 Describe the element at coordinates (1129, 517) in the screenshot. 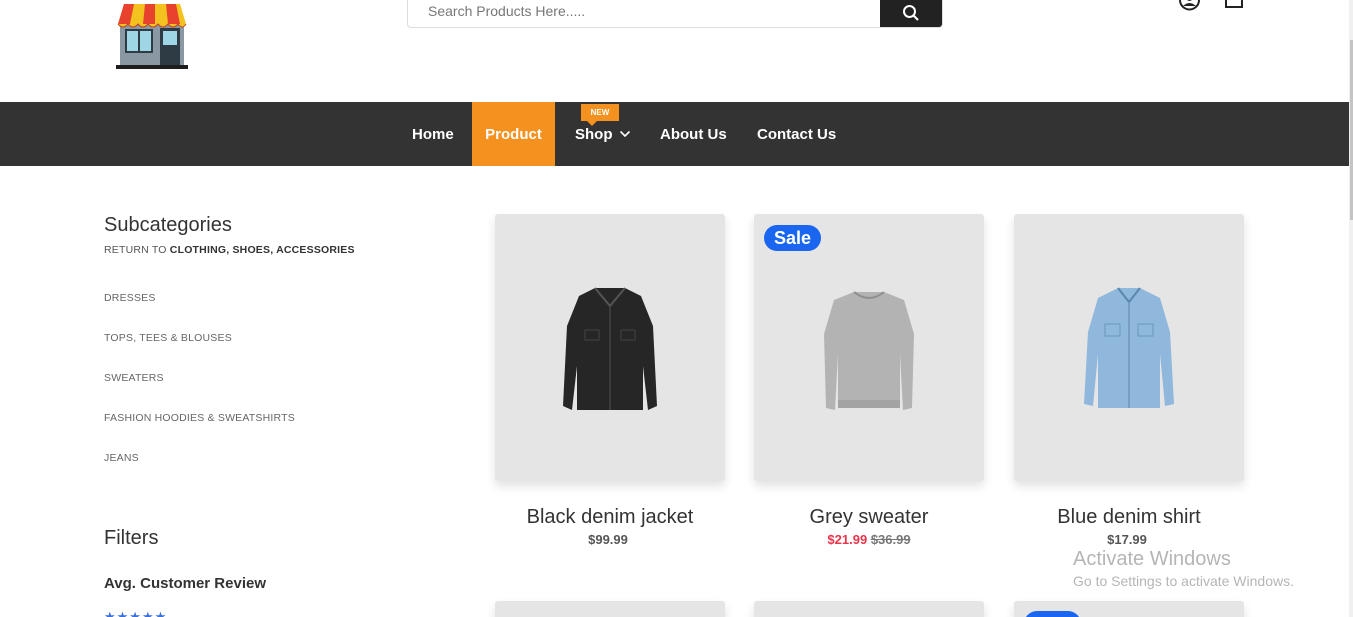

I see `product-name: Blue denim shirt` at that location.